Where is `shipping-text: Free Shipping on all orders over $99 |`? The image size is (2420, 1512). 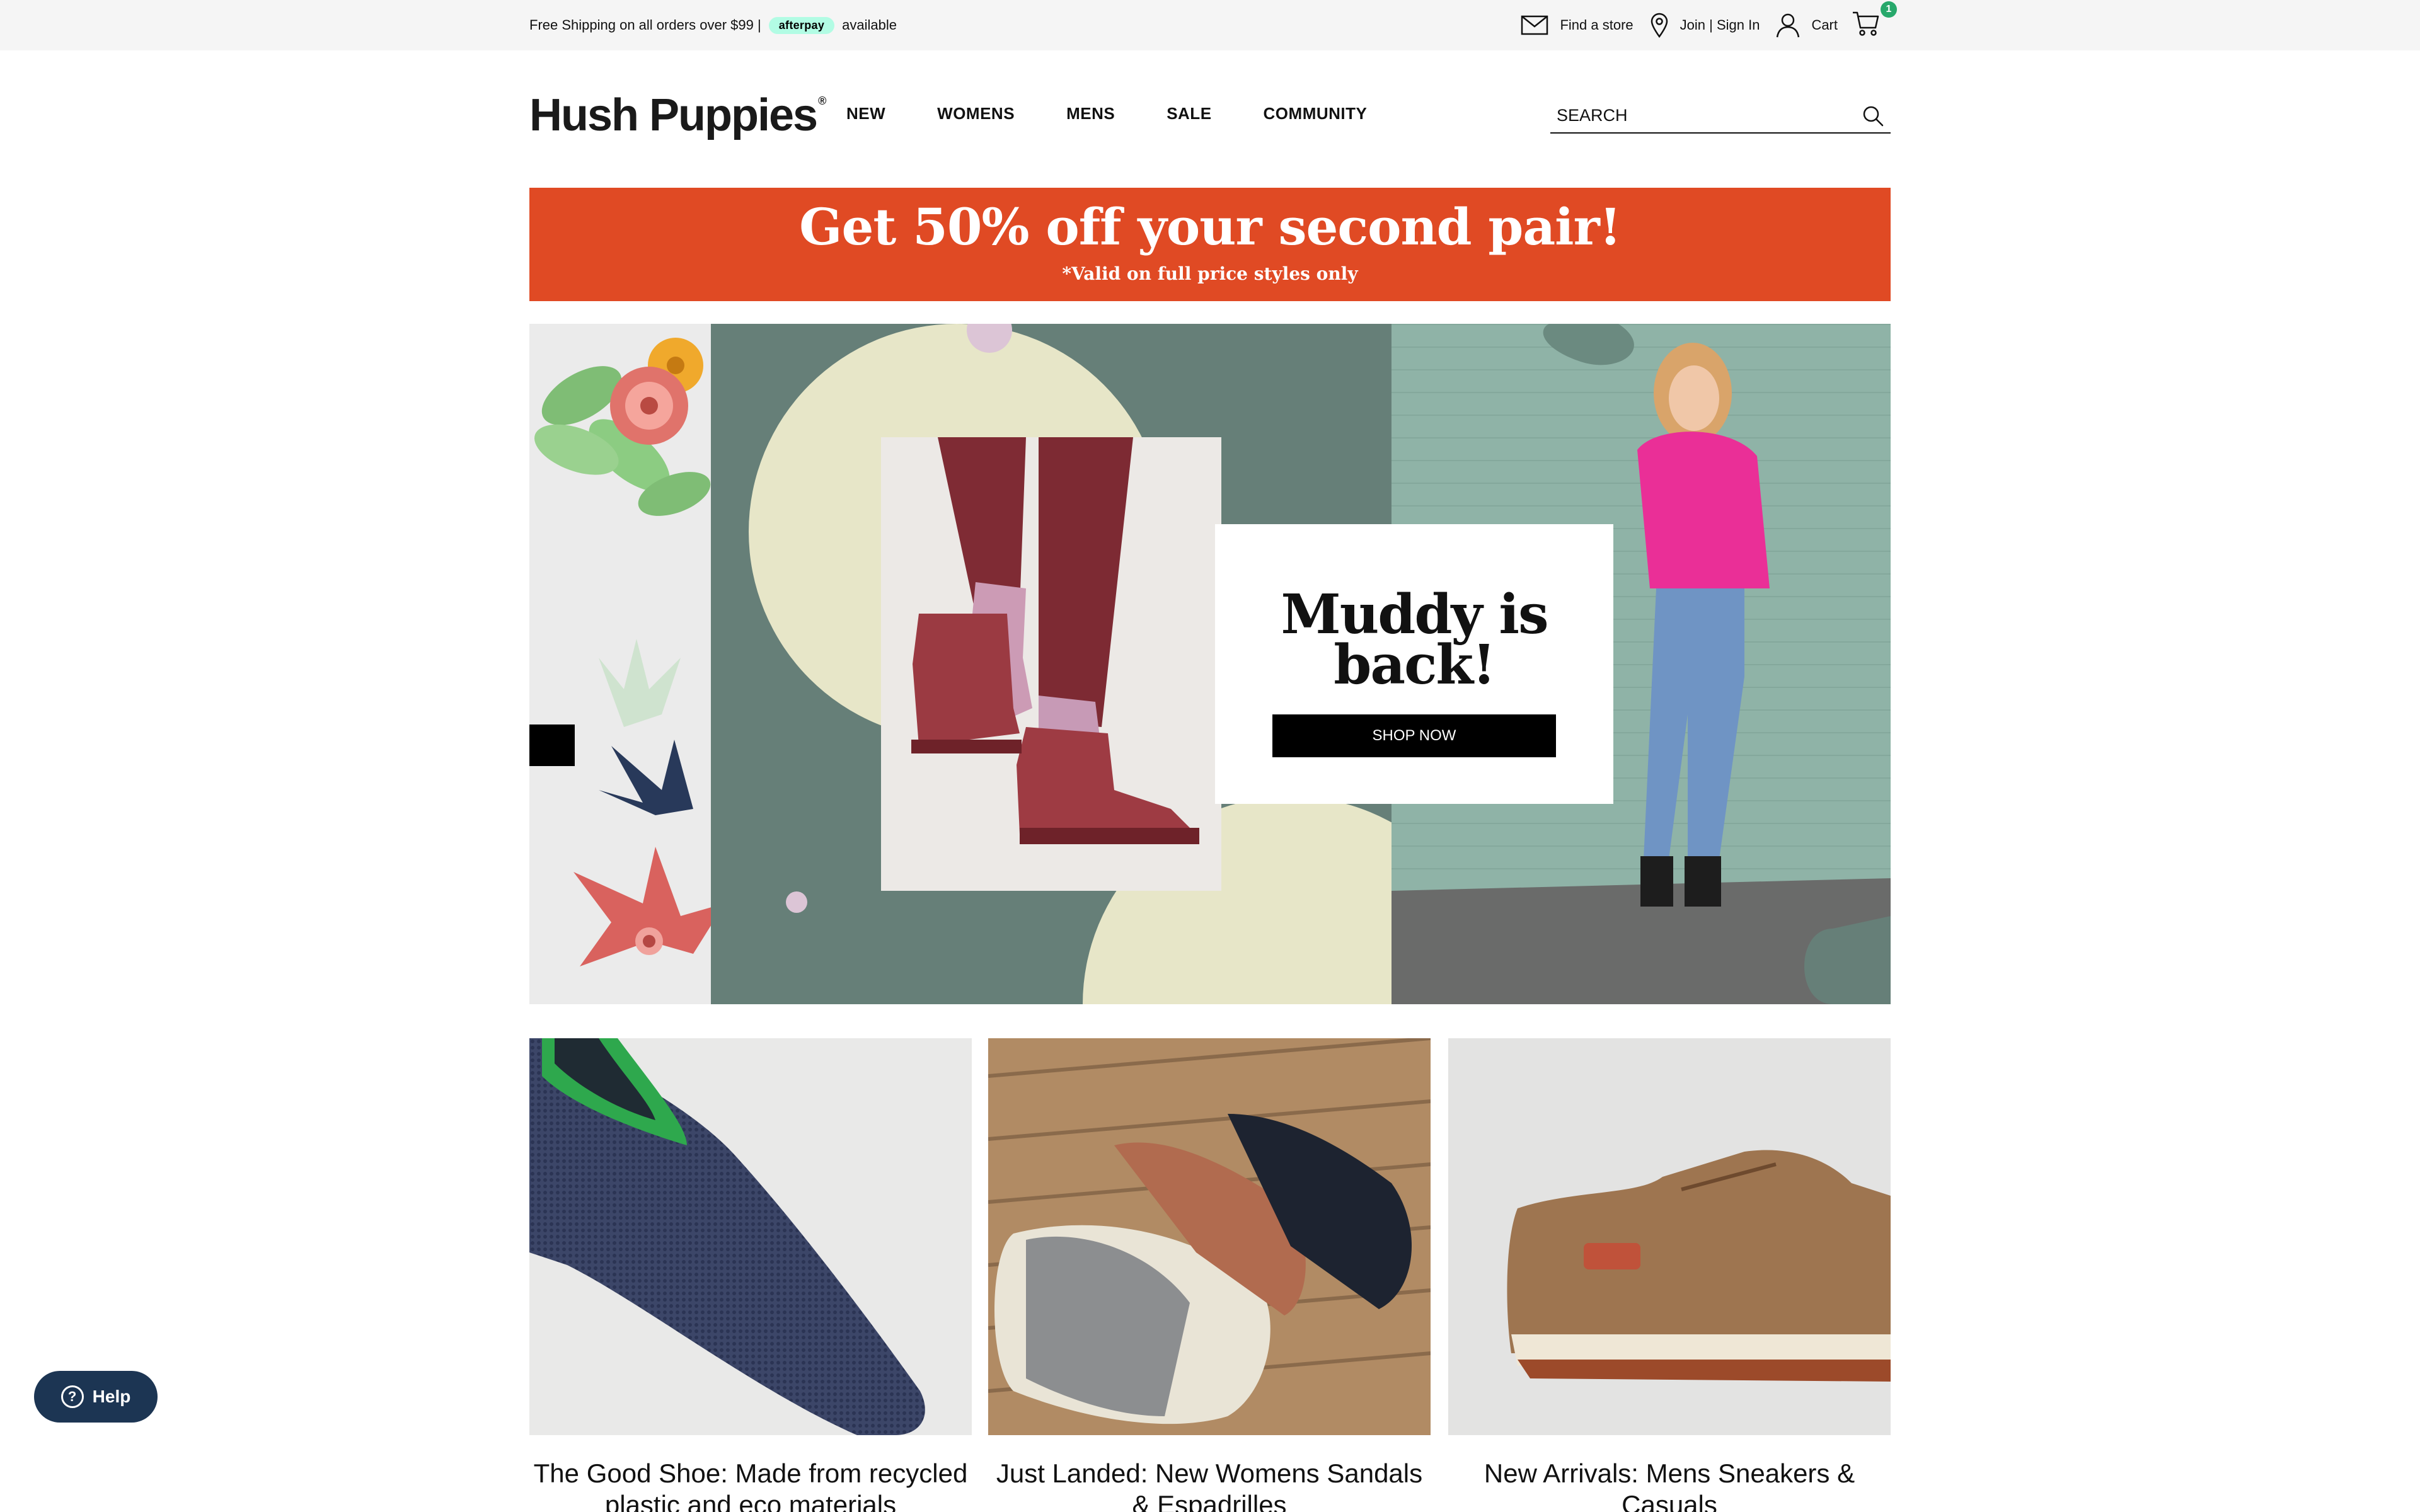
shipping-text: Free Shipping on all orders over $99 | is located at coordinates (645, 25).